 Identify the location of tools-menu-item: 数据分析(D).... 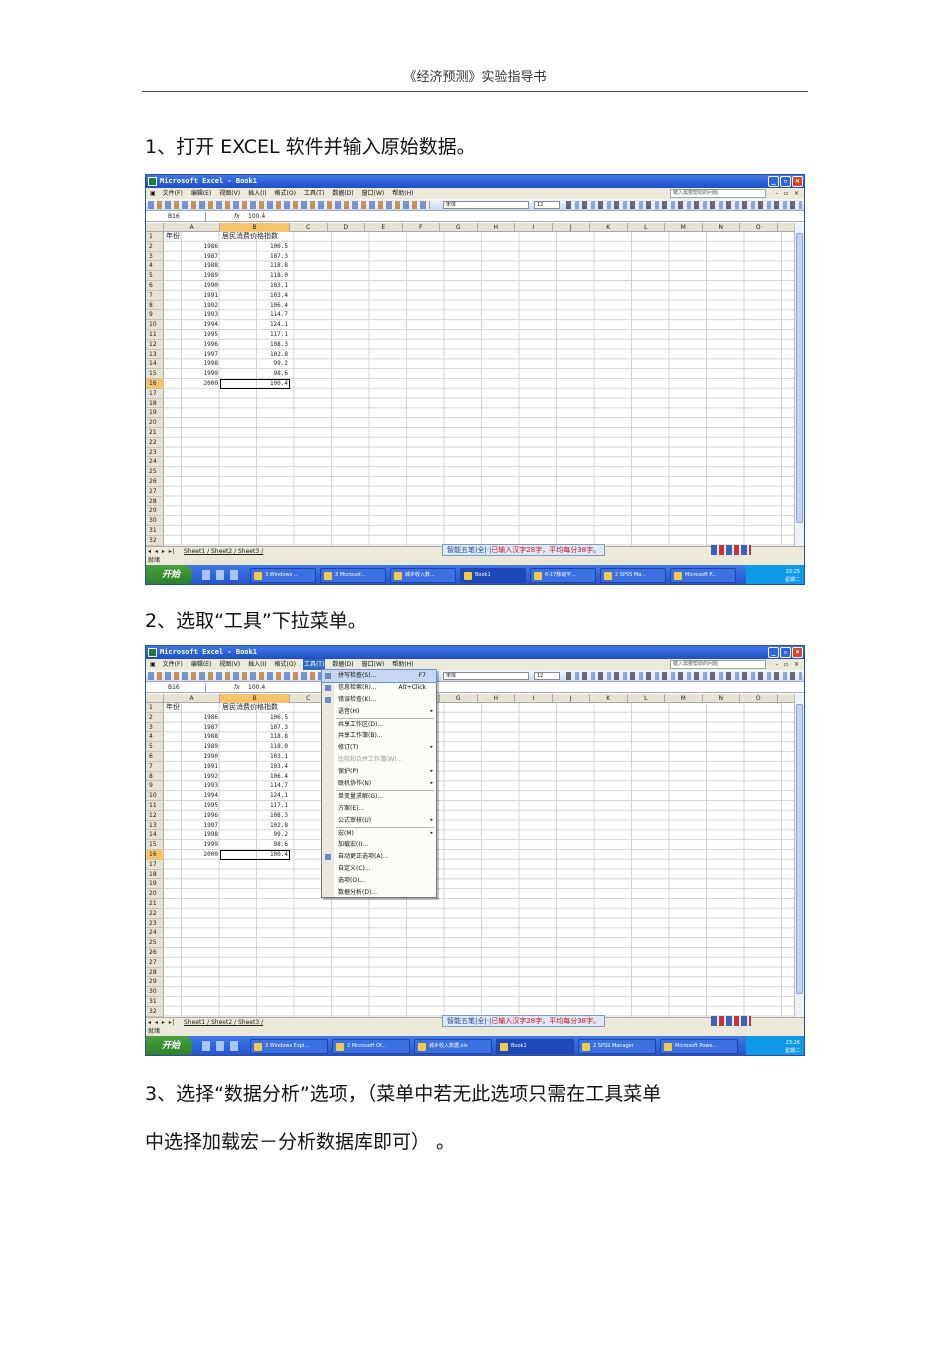
(379, 893).